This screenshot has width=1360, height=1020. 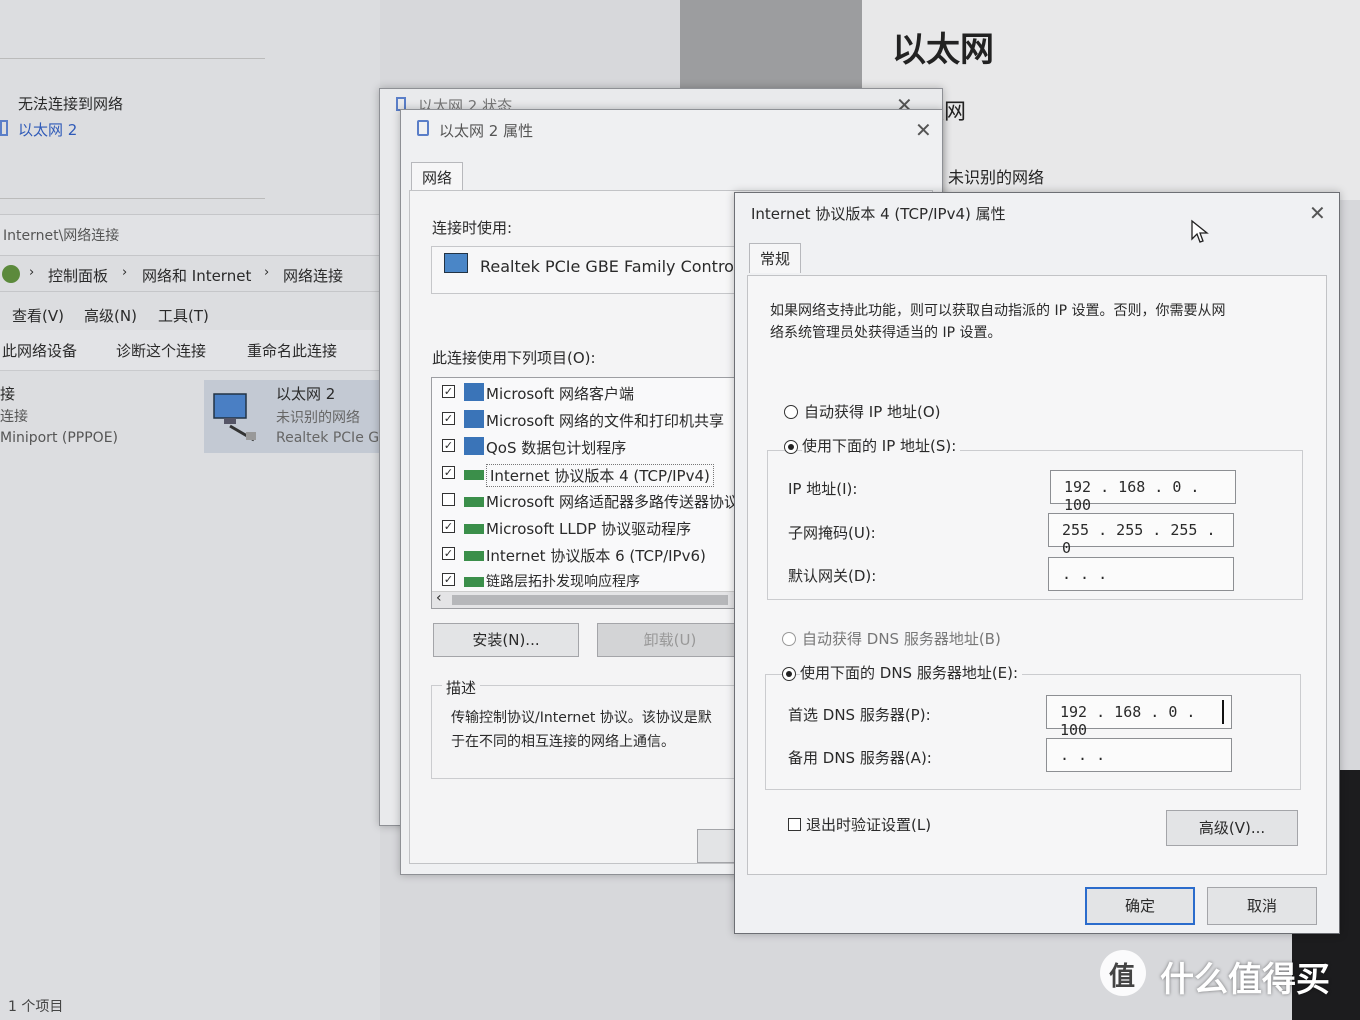 I want to click on auto-ip-label: 自动获得 IP 地址(O), so click(x=872, y=411).